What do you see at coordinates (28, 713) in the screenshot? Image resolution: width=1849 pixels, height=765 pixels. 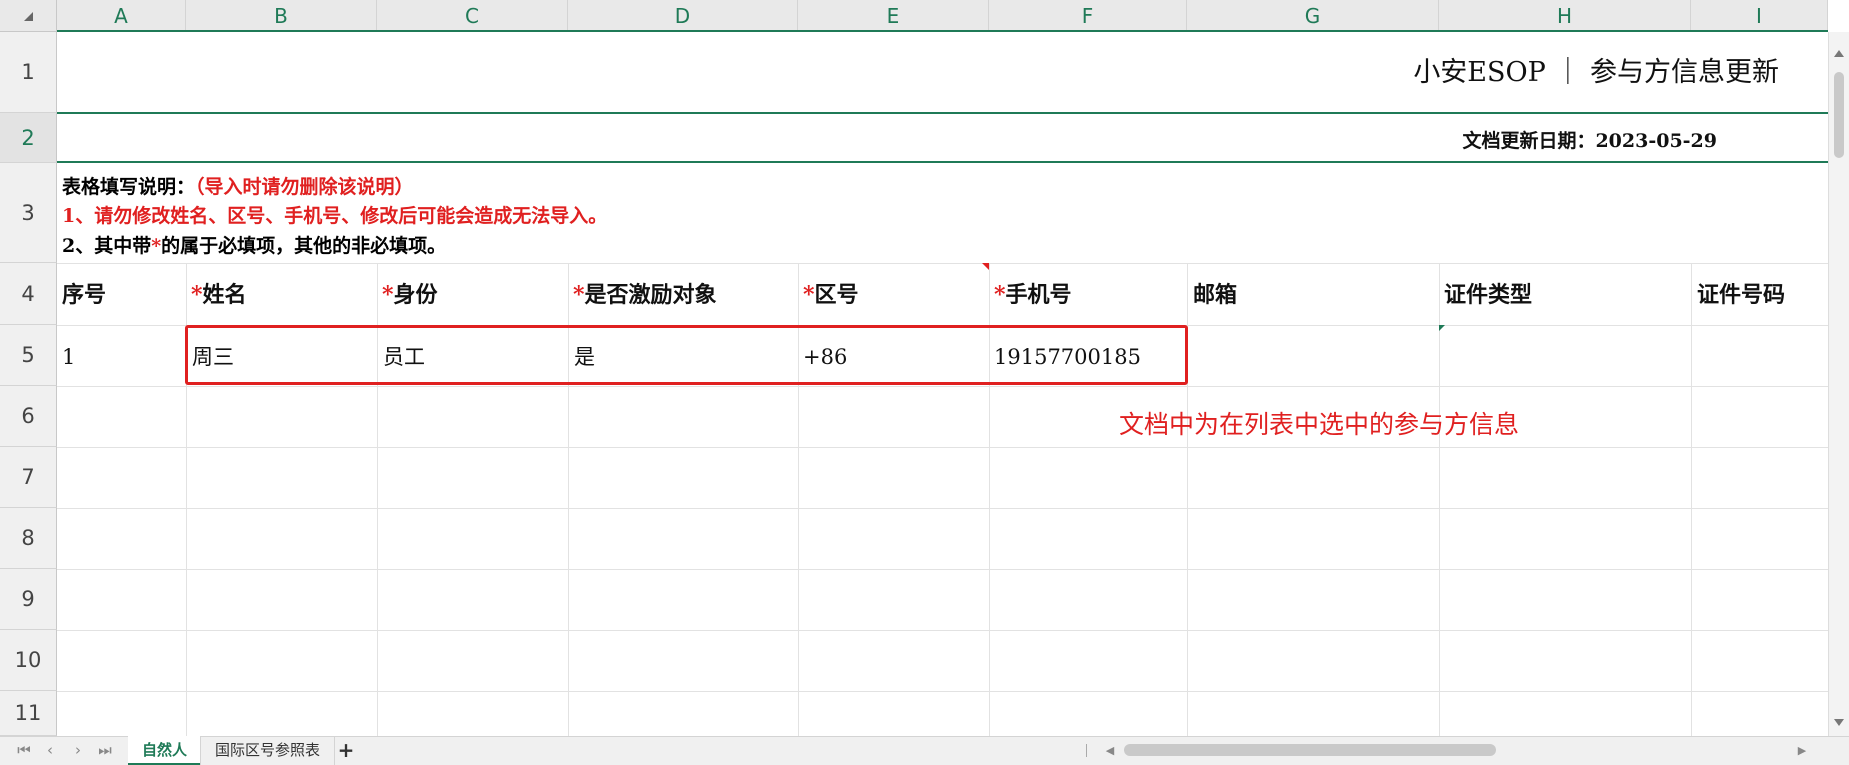 I see `row-header-11: 11` at bounding box center [28, 713].